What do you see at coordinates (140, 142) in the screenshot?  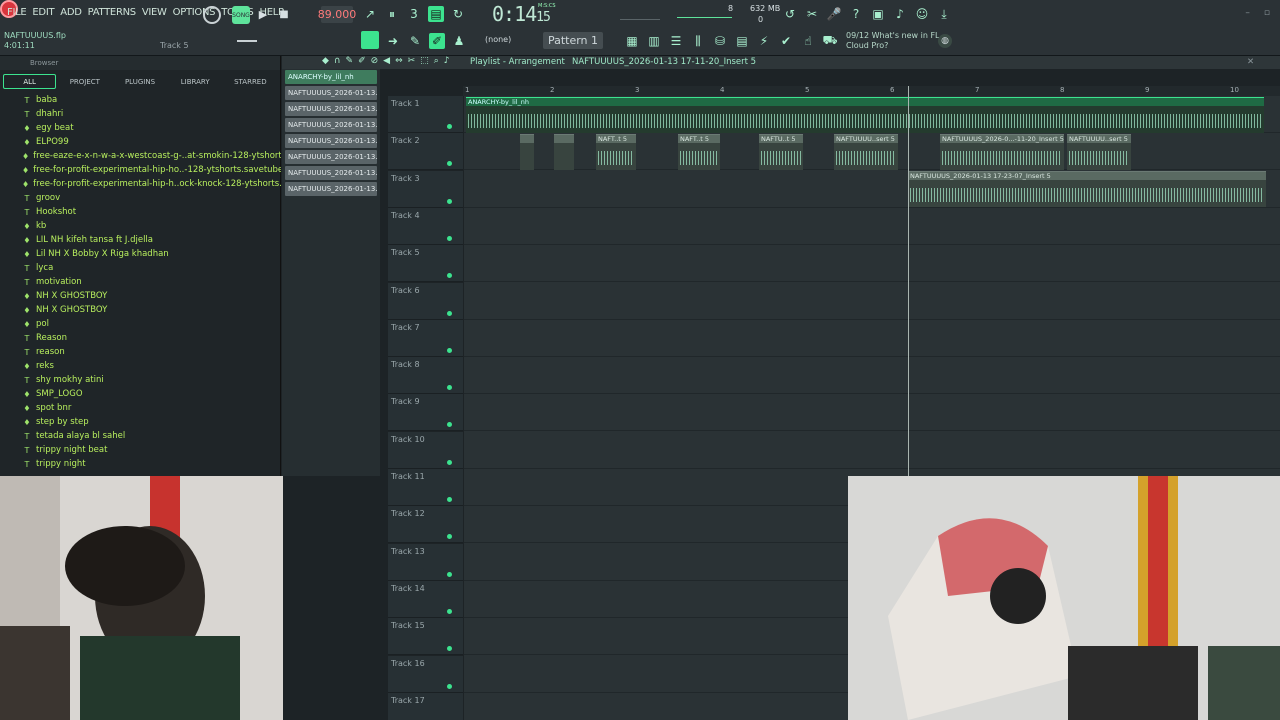 I see `browser-item: ♦ ELPO99` at bounding box center [140, 142].